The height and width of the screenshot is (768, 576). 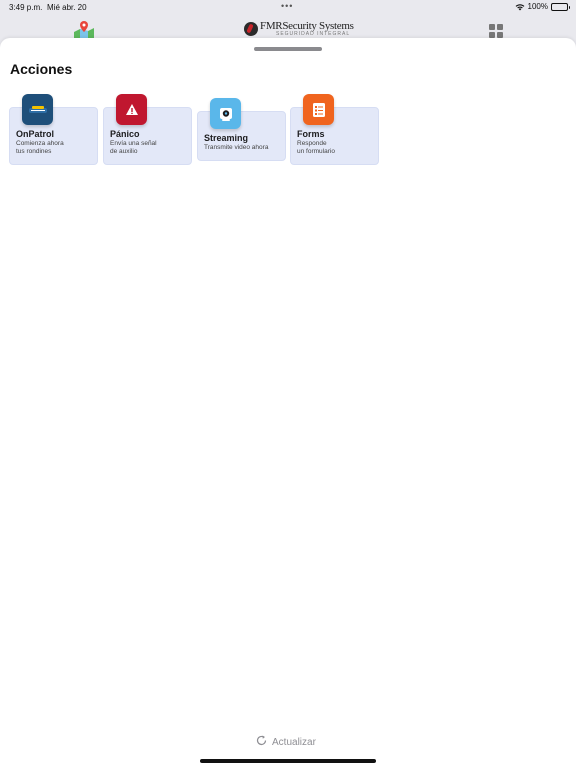 I want to click on brand-logo: FMRSecurity Systems SEGURIDAD INTEGRAL, so click(x=299, y=29).